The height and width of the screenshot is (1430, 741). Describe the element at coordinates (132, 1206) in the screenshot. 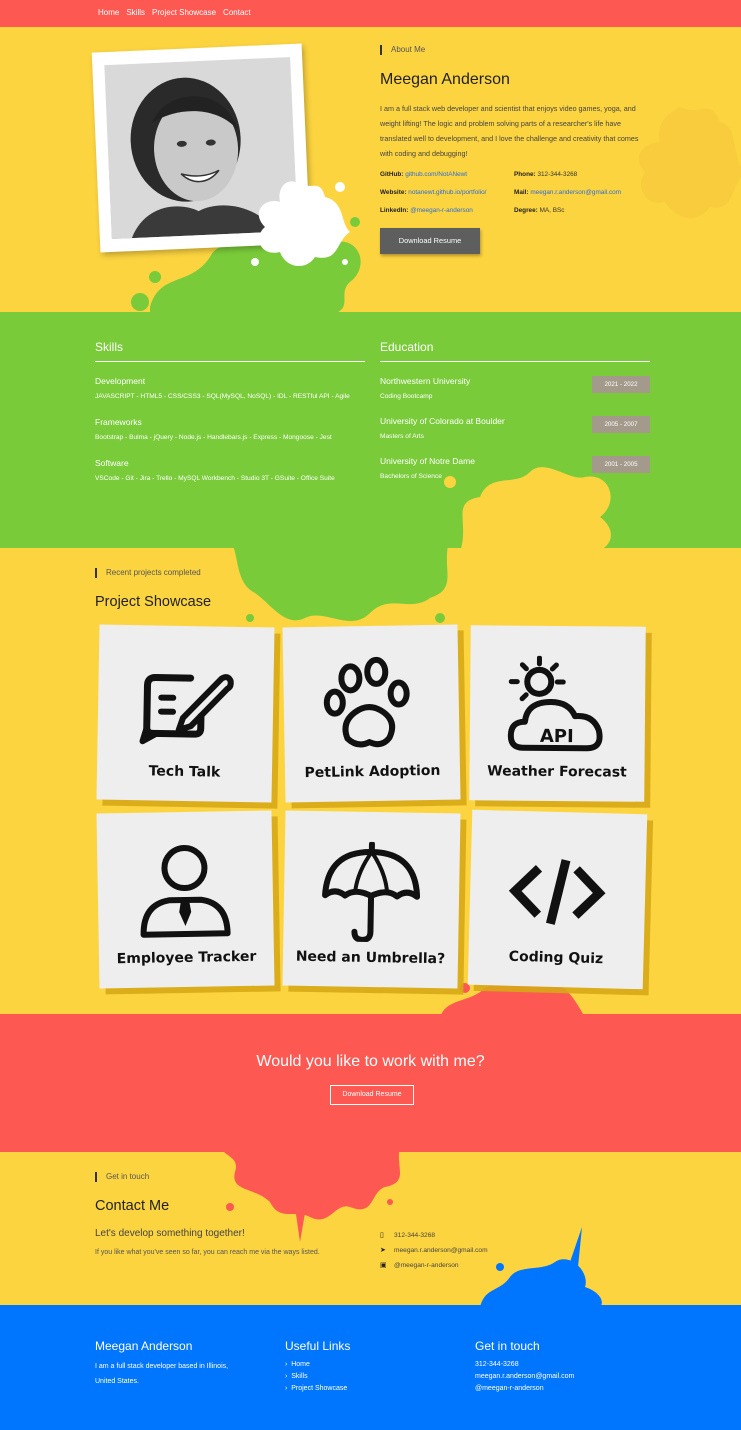

I see `contact-title: Contact Me` at that location.